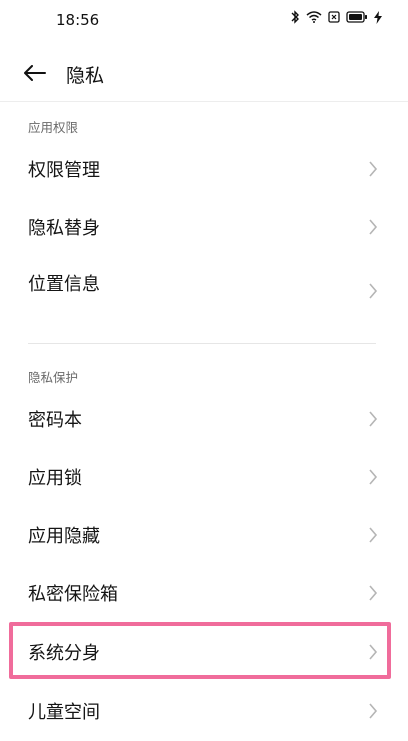  Describe the element at coordinates (204, 226) in the screenshot. I see `list-item-privacy-substitute: 隐私替身` at that location.